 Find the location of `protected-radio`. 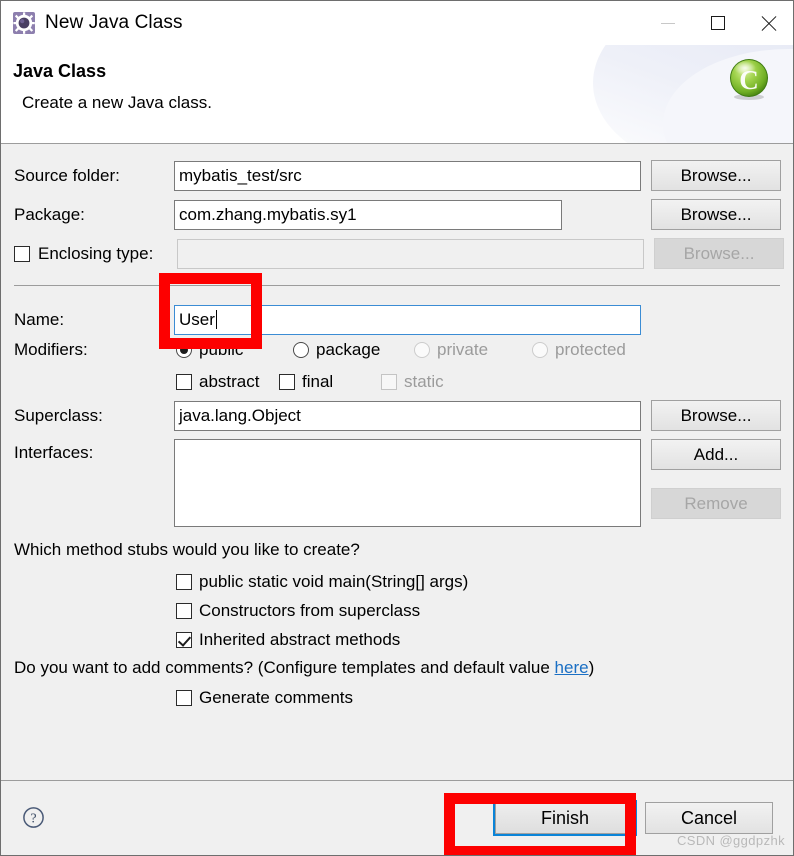

protected-radio is located at coordinates (540, 350).